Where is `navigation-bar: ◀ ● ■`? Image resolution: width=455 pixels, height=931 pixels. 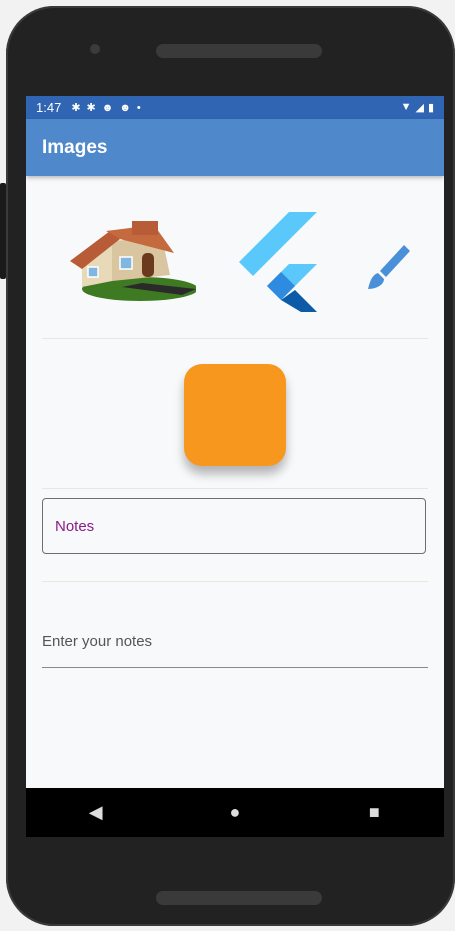
navigation-bar: ◀ ● ■ is located at coordinates (235, 812).